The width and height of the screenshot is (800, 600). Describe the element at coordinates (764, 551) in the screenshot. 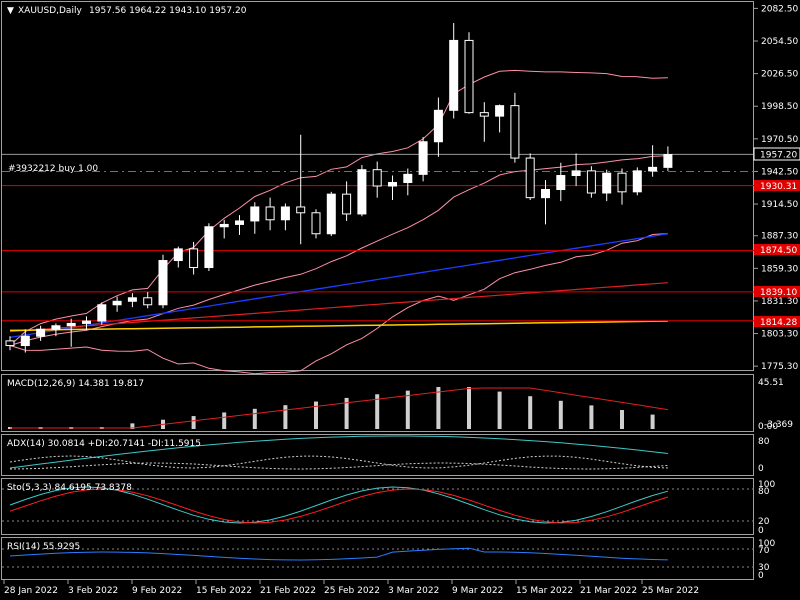

I see `rsi-tick: 70` at that location.